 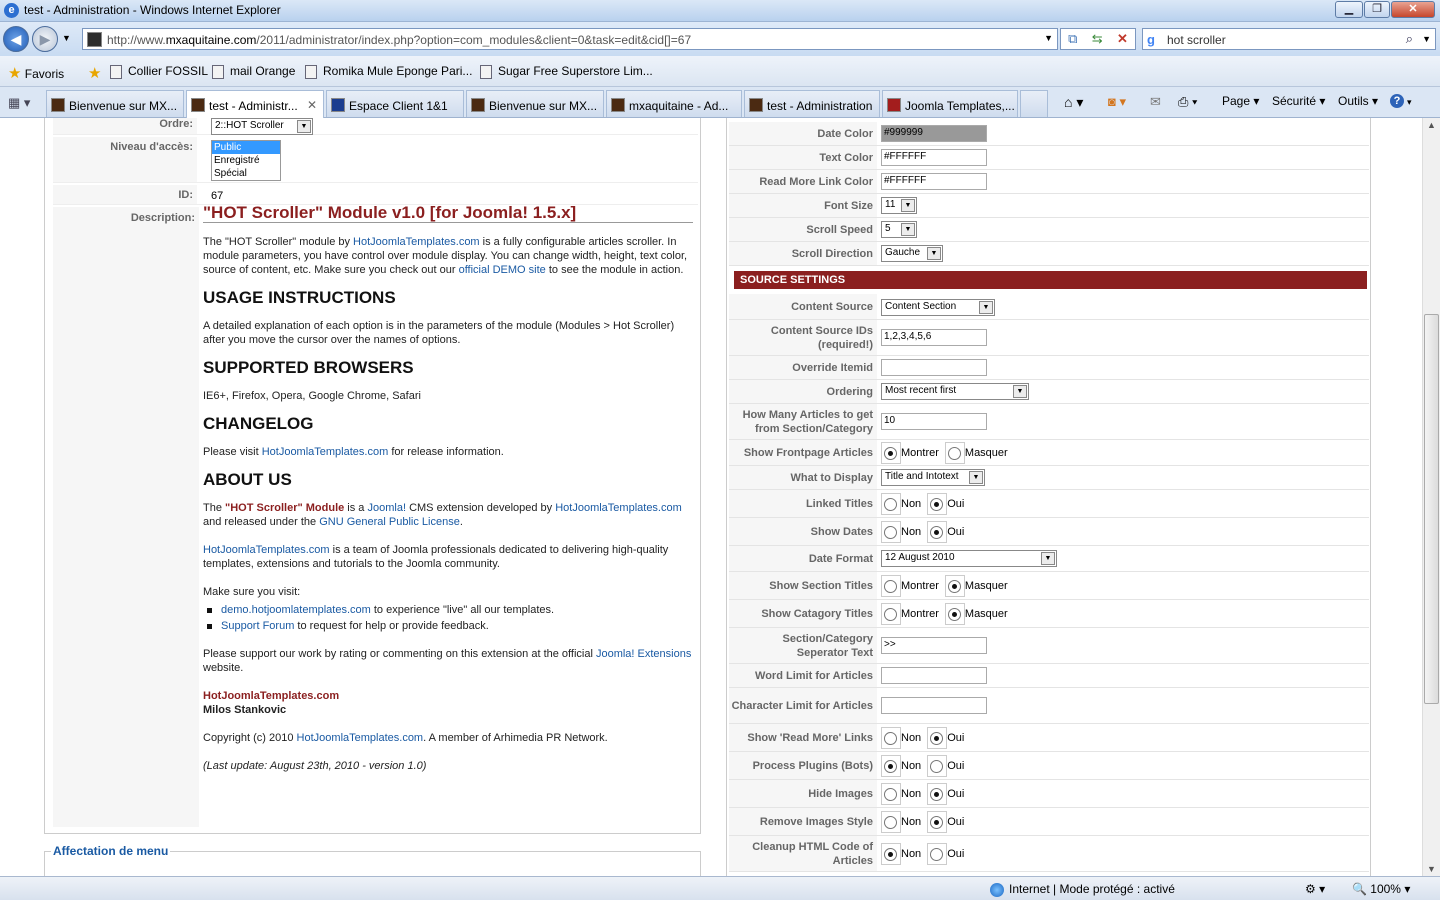 I want to click on close-tab-icon: ✕, so click(x=312, y=105).